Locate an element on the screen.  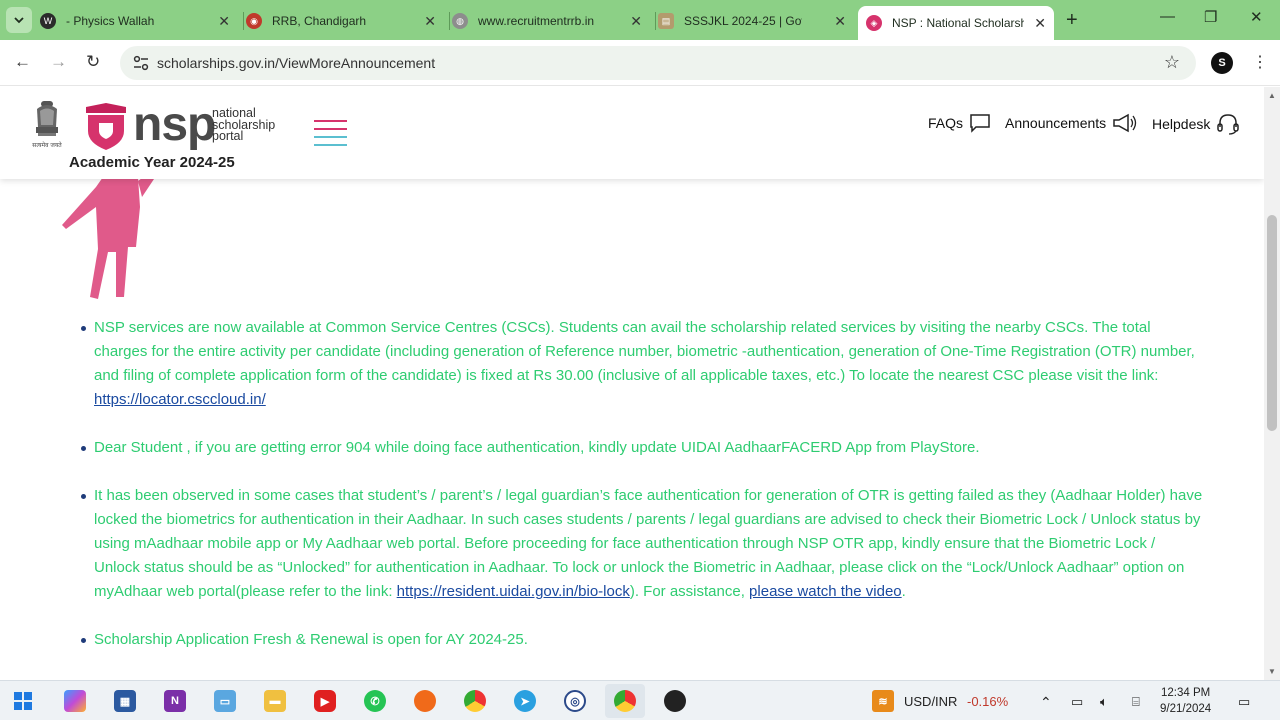
academic-year-label: Academic Year 2024-25 is located at coordinates (152, 162).